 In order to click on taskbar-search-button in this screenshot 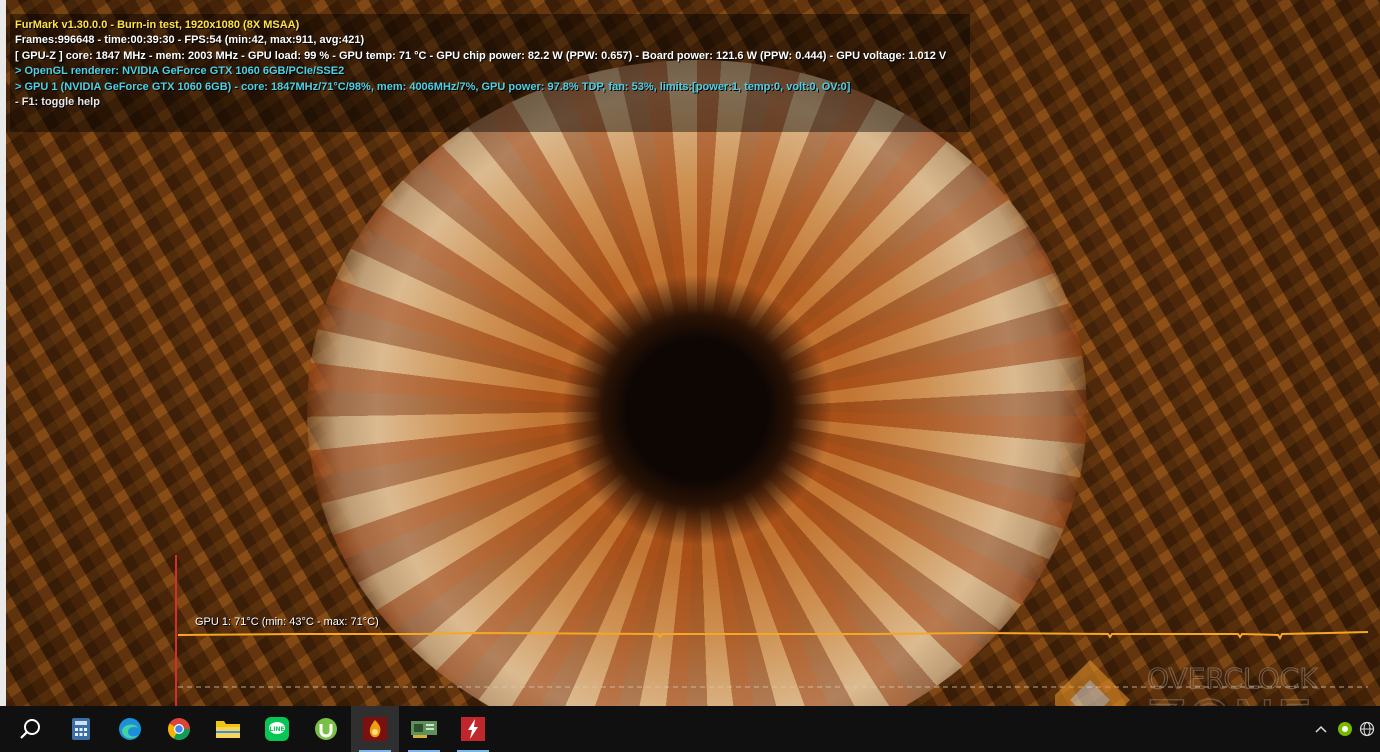, I will do `click(30, 729)`.